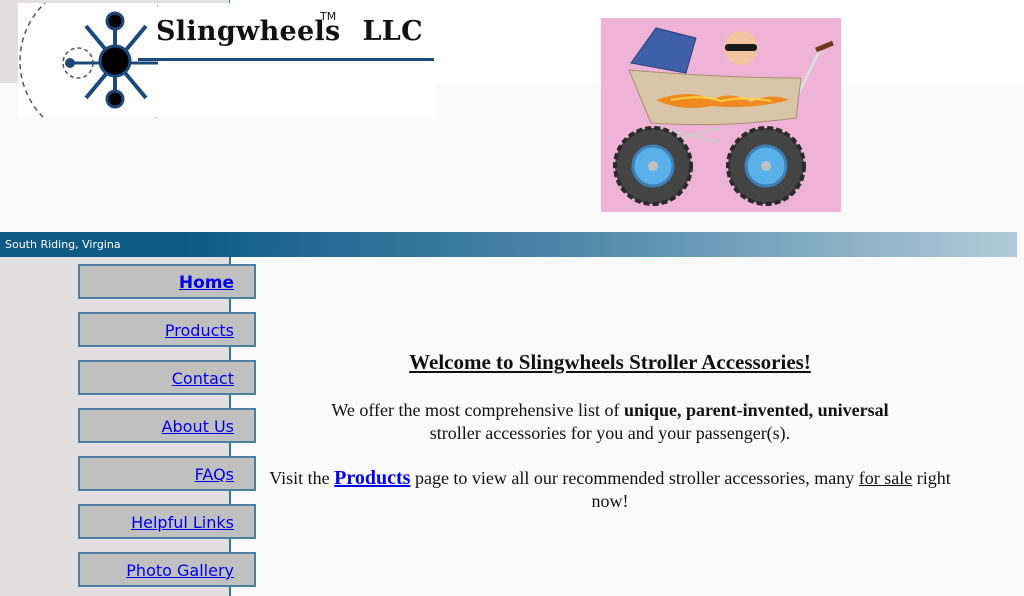  What do you see at coordinates (885, 478) in the screenshot?
I see `for-sale-text: for sale` at bounding box center [885, 478].